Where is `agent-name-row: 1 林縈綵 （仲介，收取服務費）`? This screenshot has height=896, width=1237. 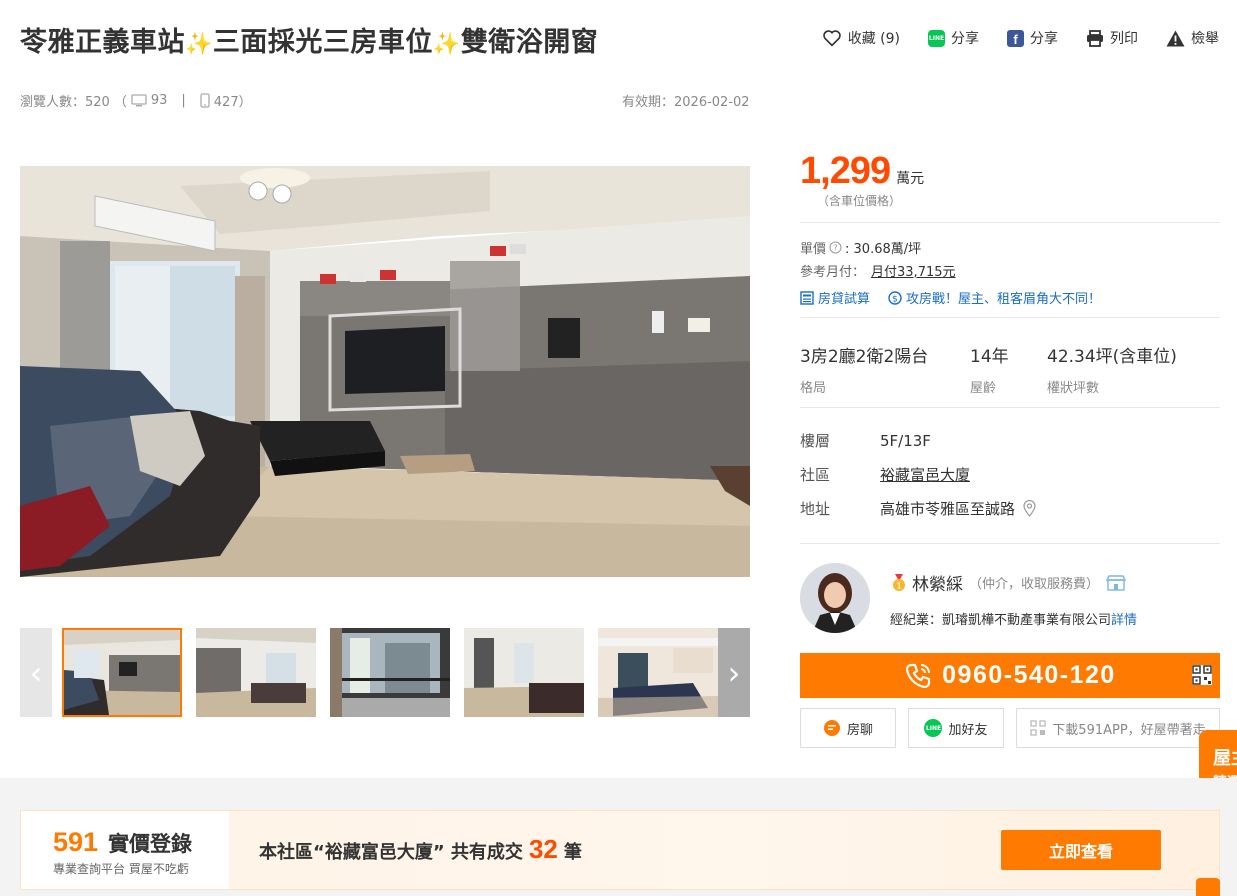 agent-name-row: 1 林縈綵 （仲介，收取服務費） is located at coordinates (1009, 582).